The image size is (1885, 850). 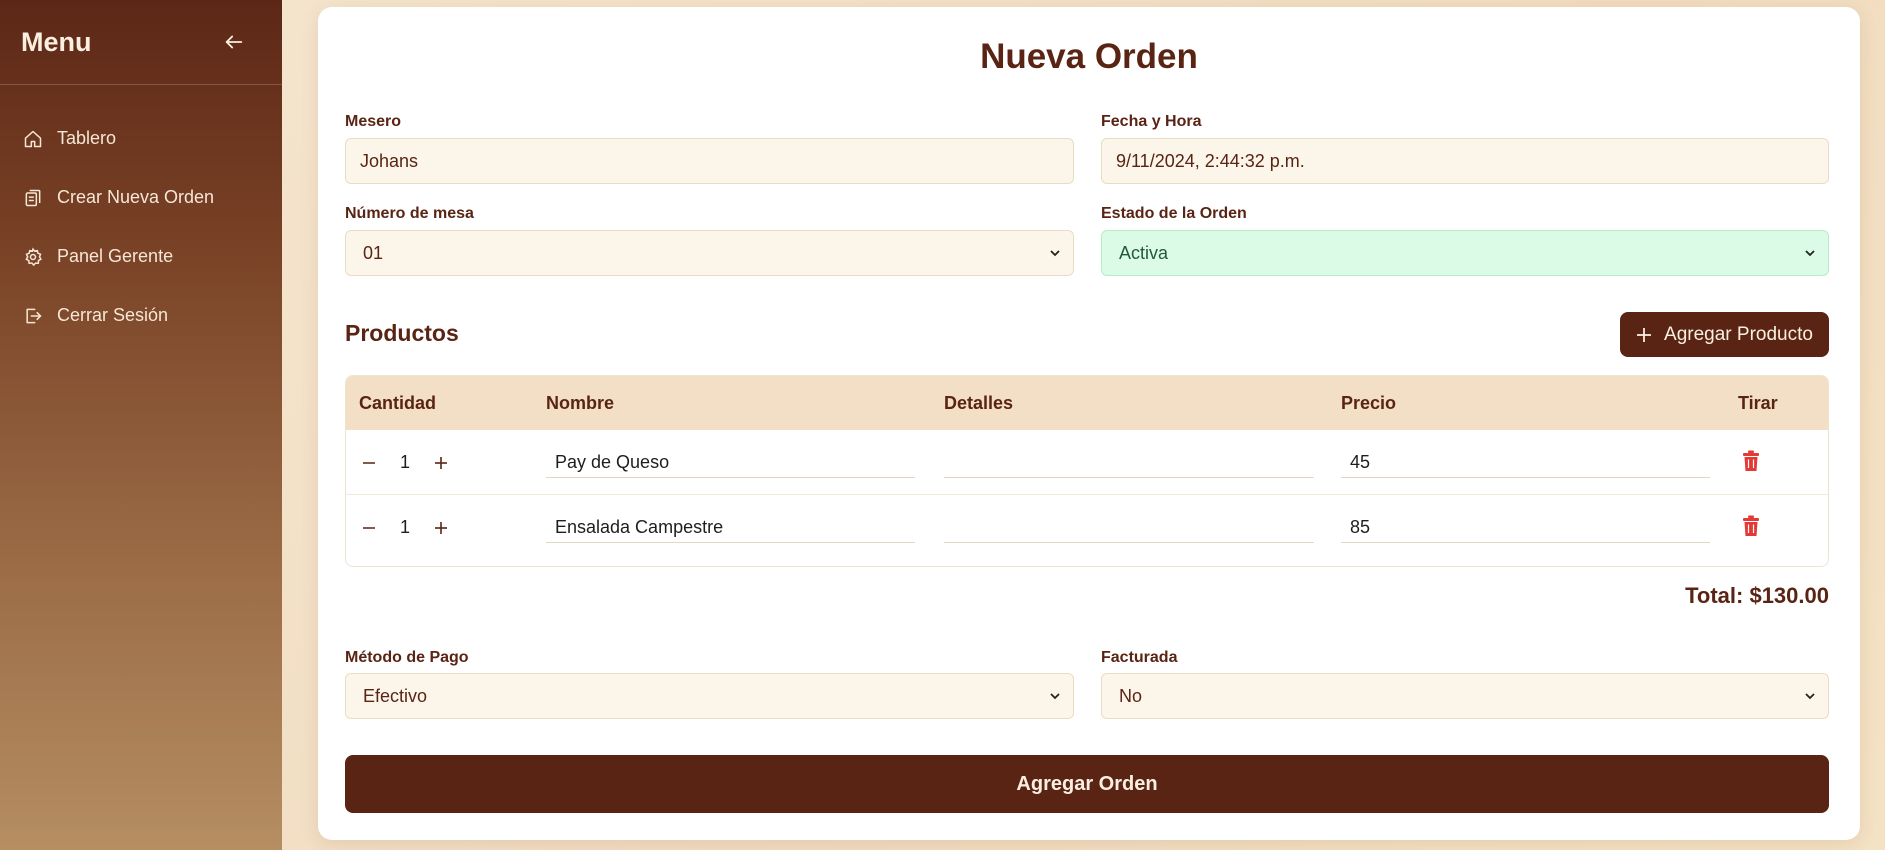 I want to click on sidebar-title: Menu, so click(x=56, y=41).